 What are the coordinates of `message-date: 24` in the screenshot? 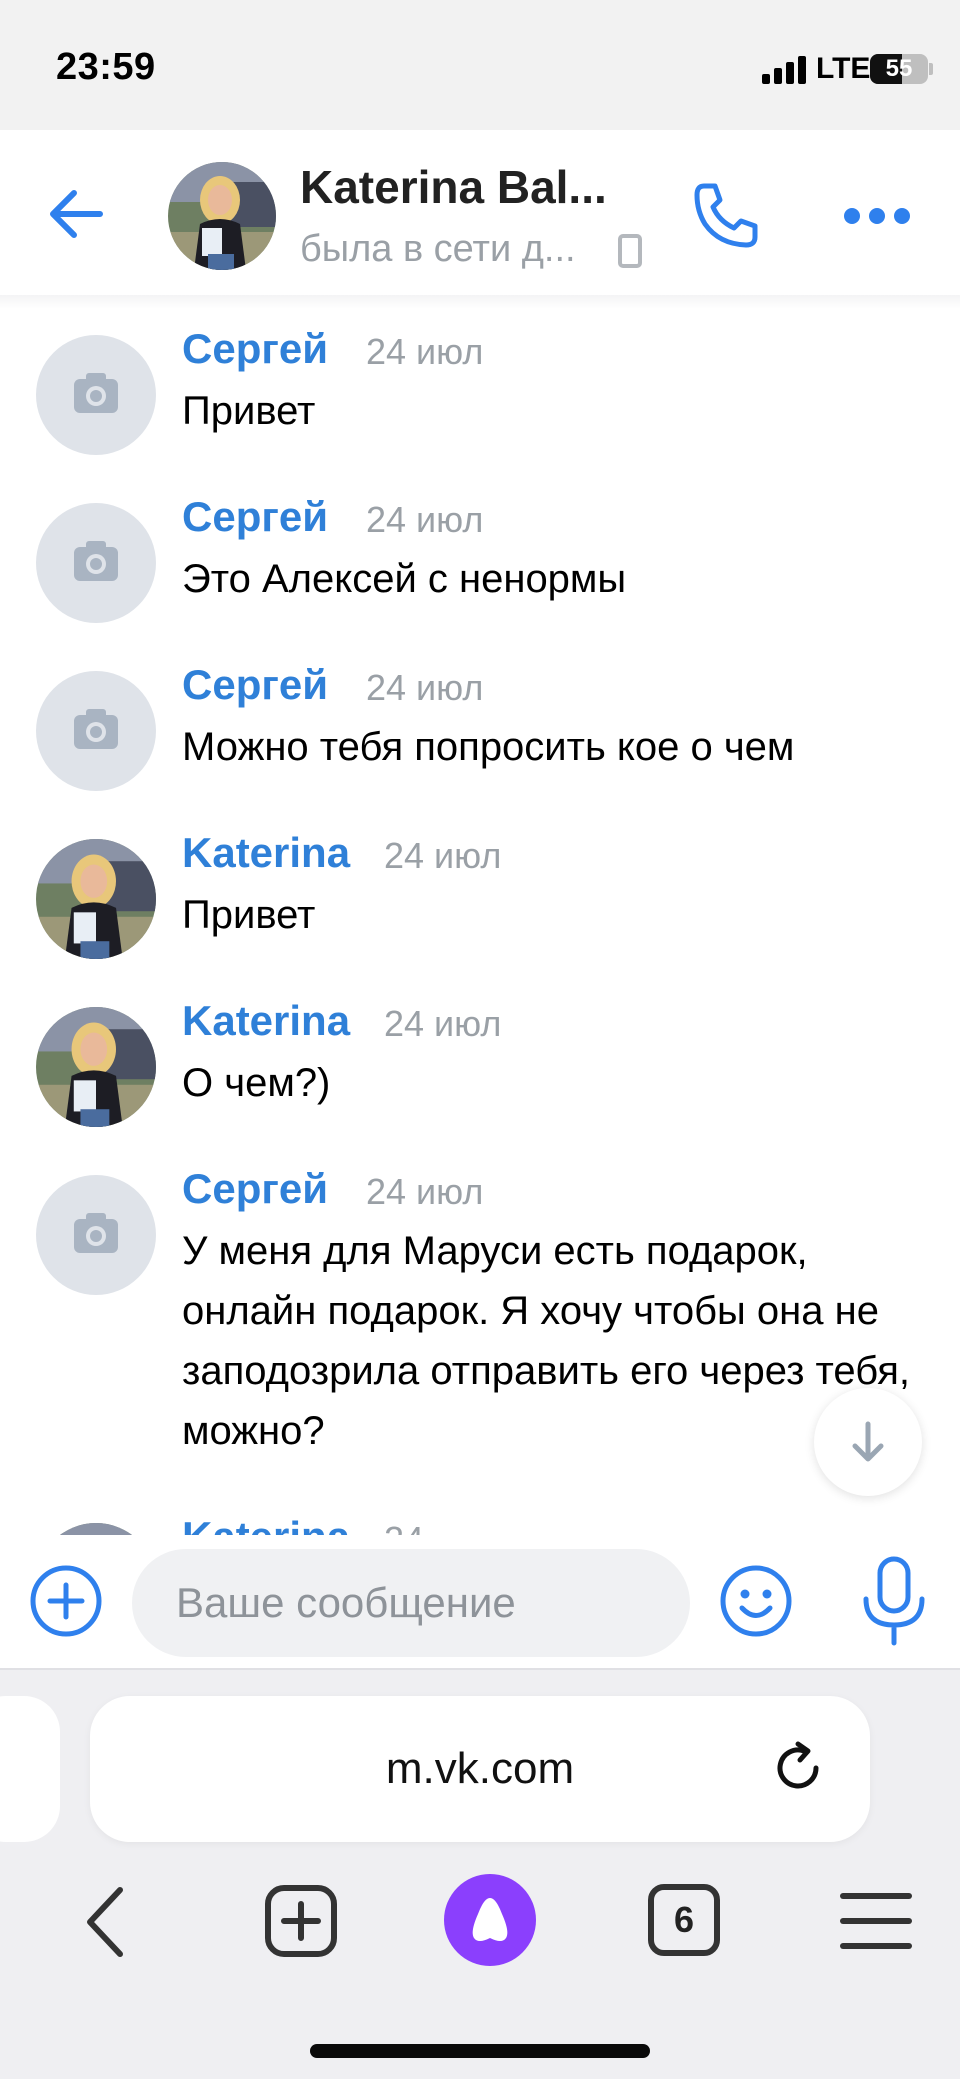 It's located at (404, 1527).